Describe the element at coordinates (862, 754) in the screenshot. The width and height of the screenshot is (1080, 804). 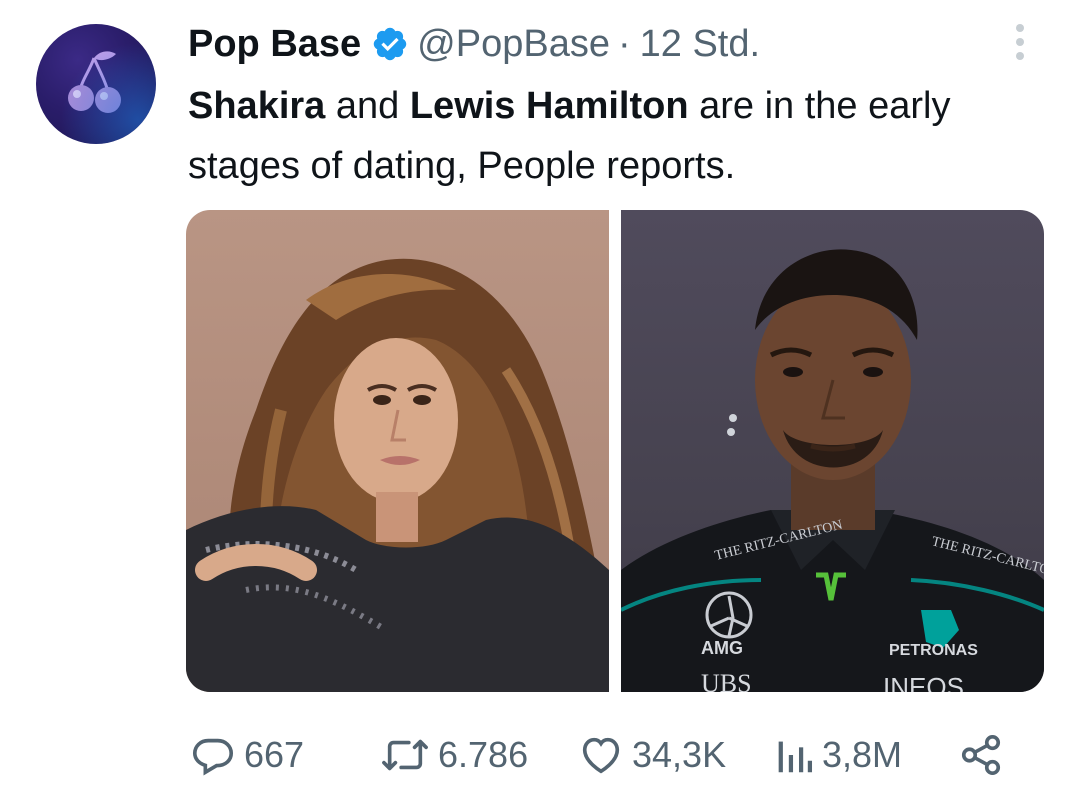
I see `views-count: 3,8M` at that location.